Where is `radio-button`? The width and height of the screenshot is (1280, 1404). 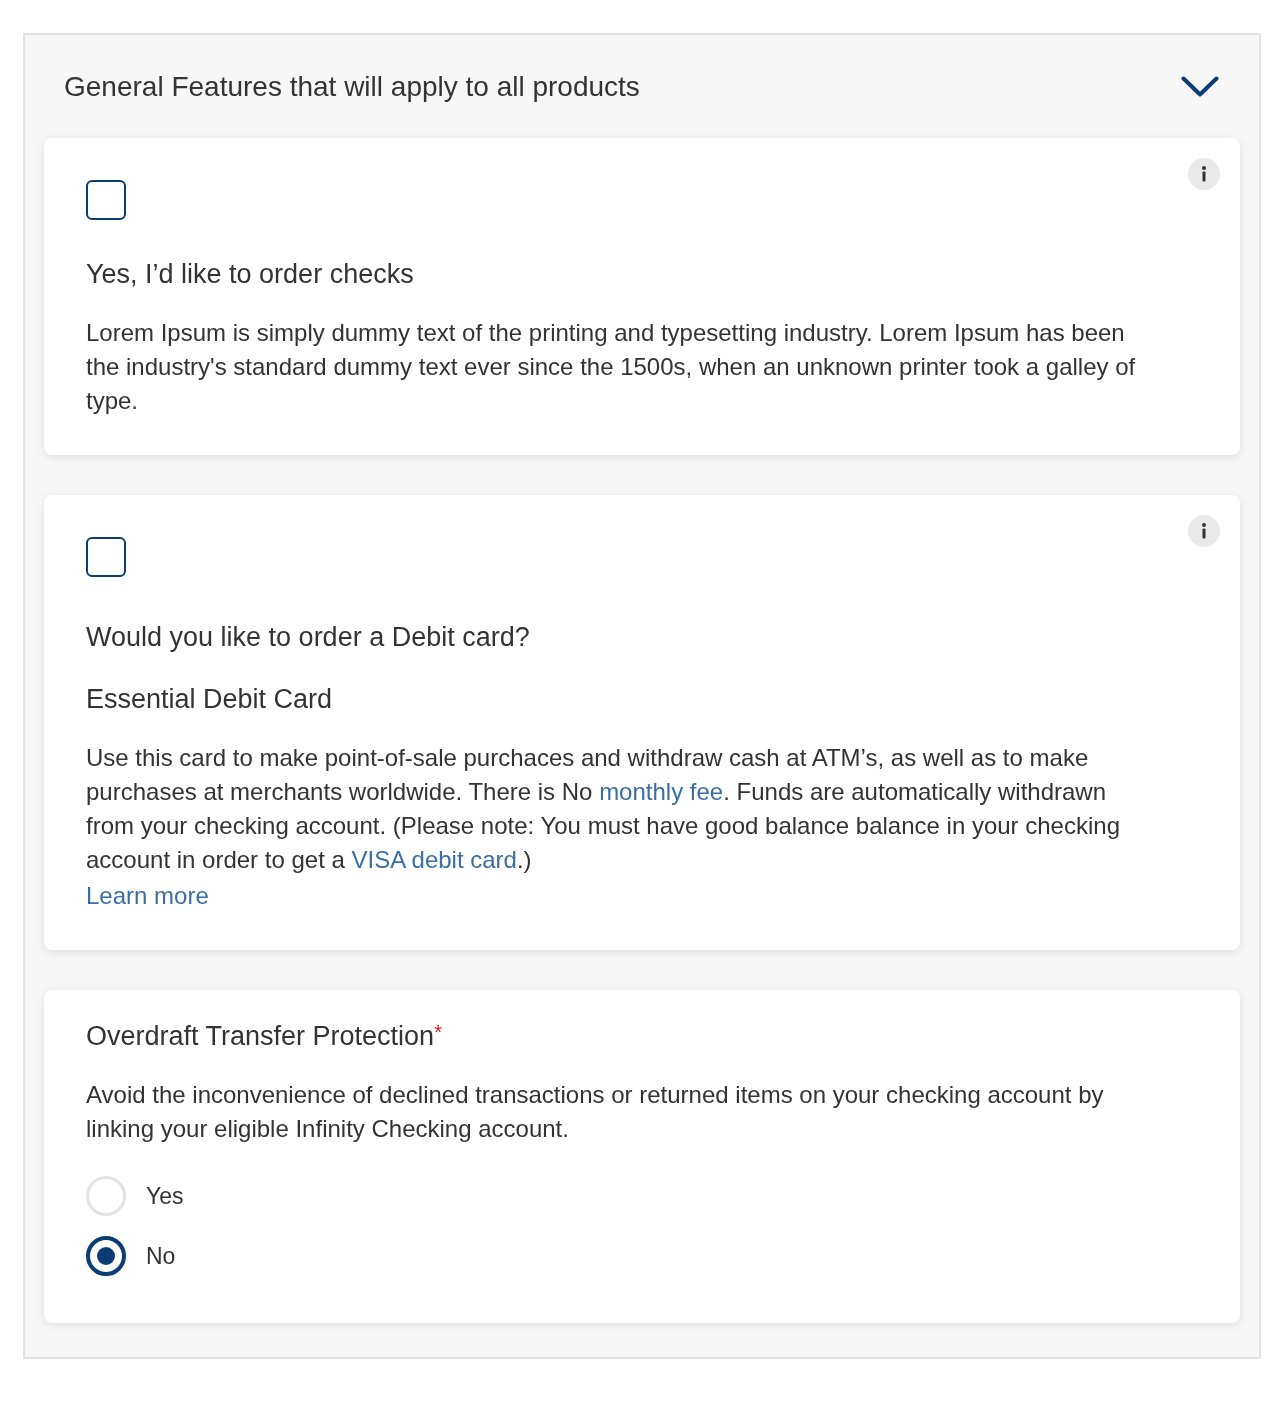
radio-button is located at coordinates (106, 1256).